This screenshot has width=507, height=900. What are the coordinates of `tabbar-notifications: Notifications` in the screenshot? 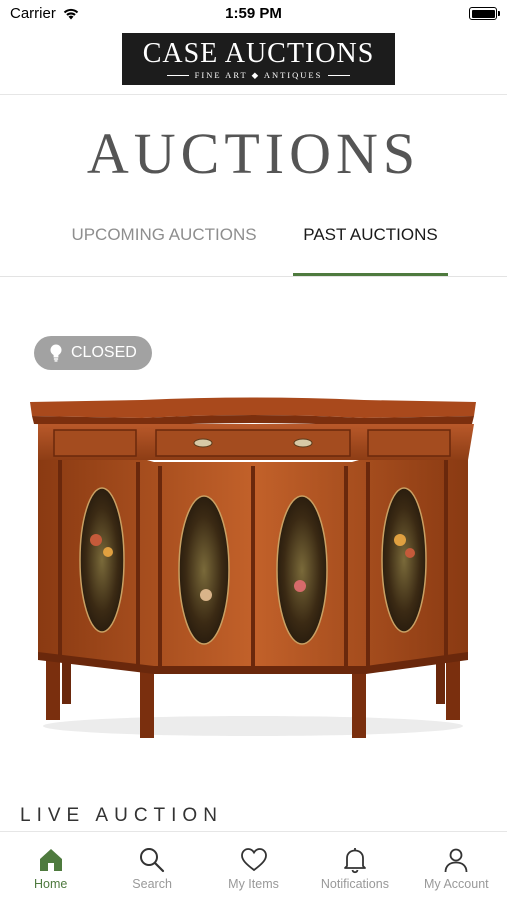 It's located at (354, 866).